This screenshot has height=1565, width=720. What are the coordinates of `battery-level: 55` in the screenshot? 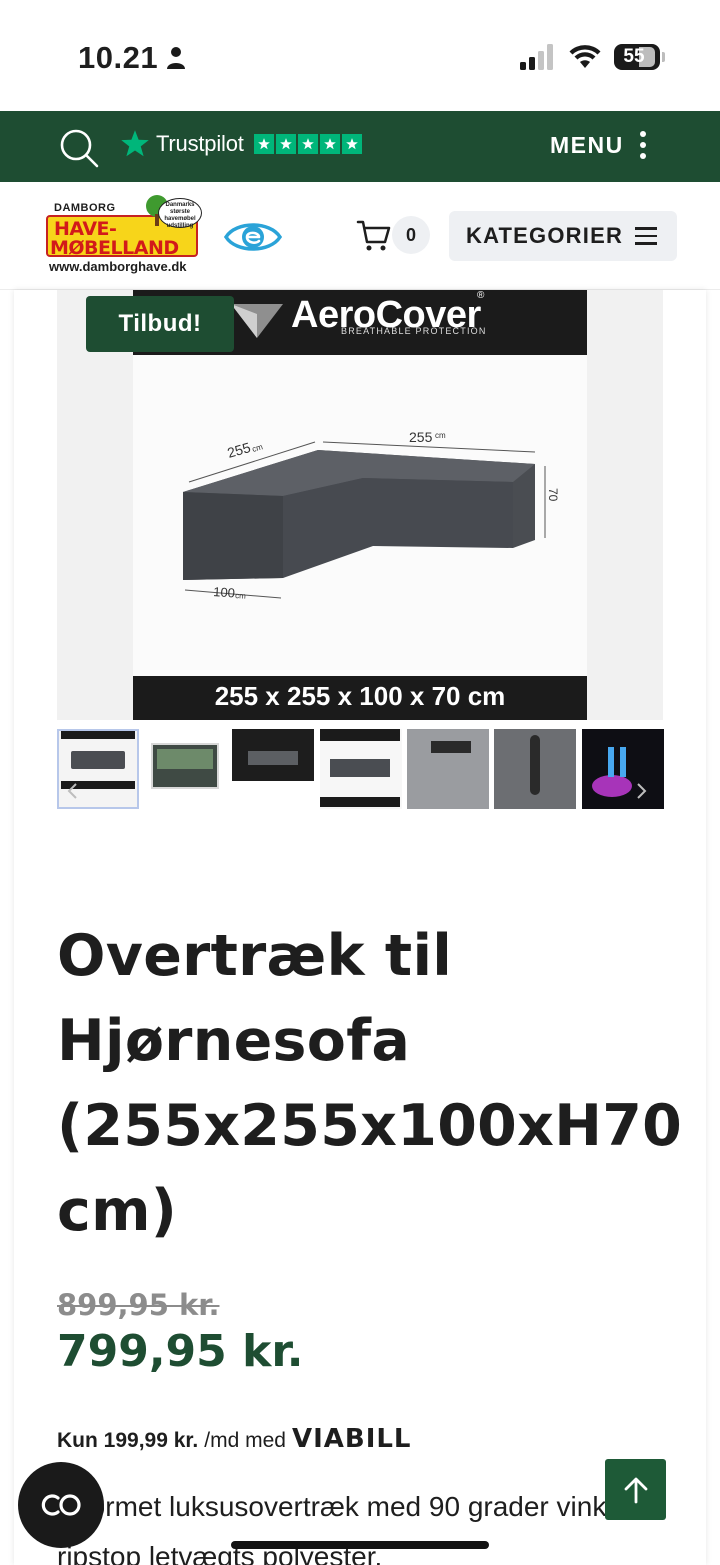 It's located at (634, 56).